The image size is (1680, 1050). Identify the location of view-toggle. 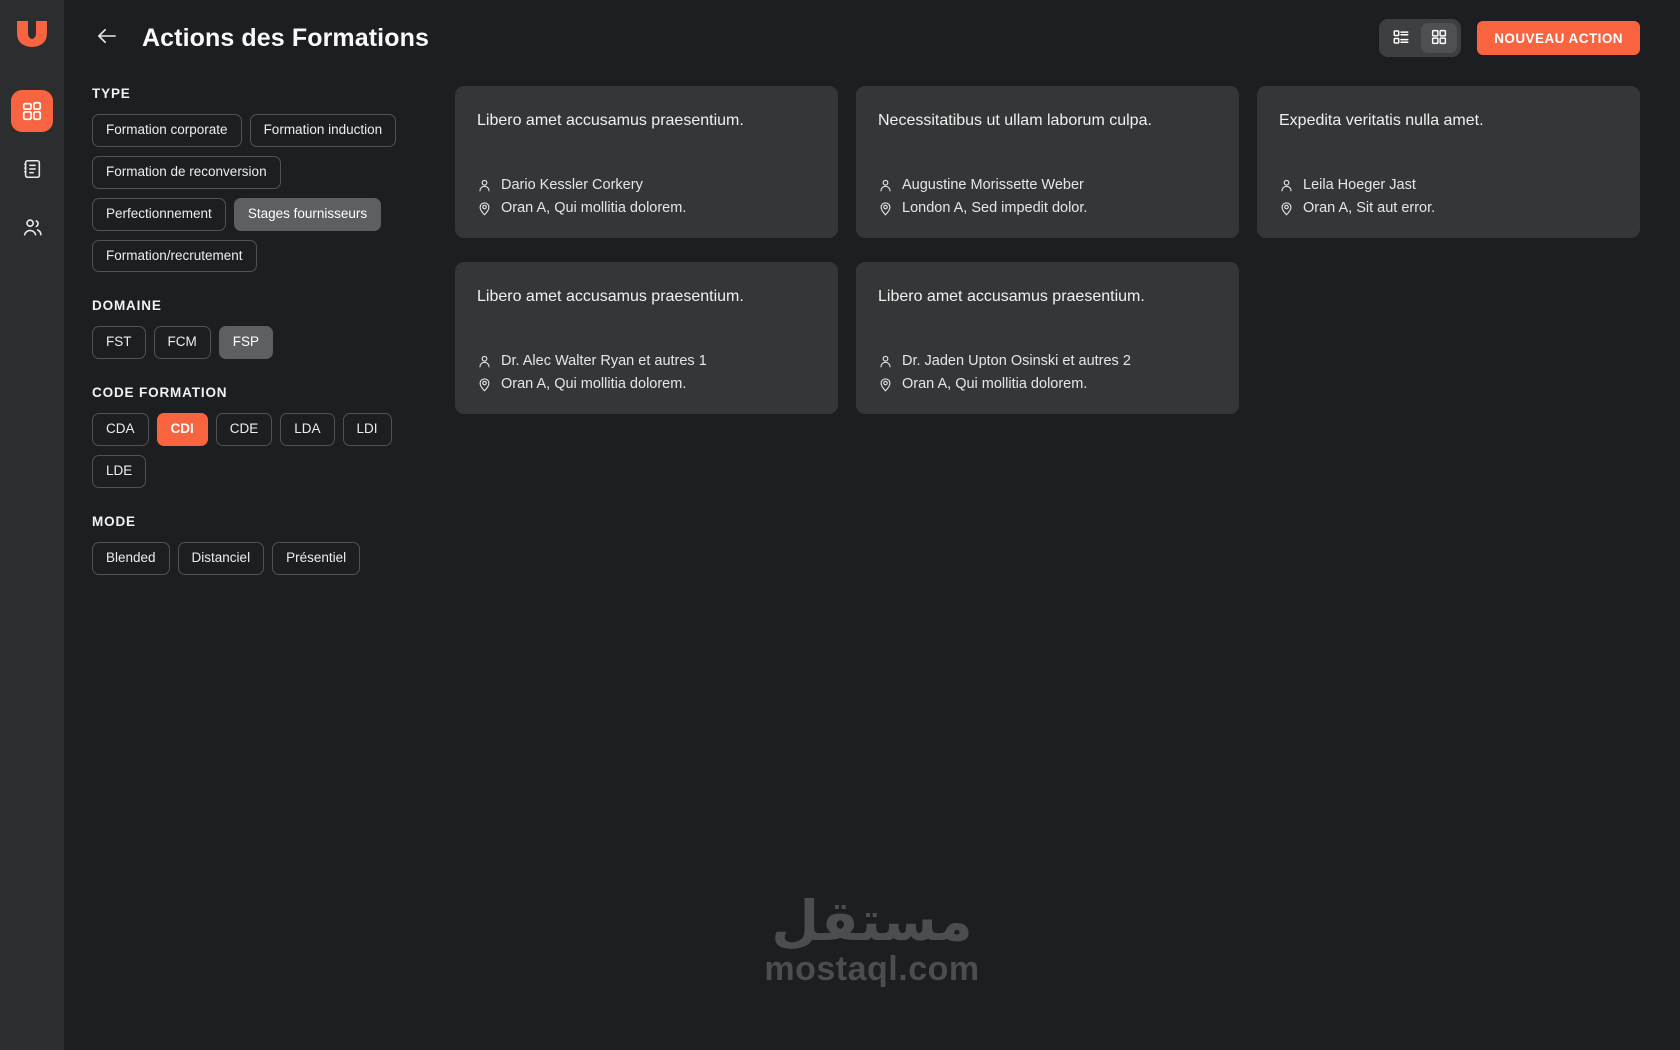
(1420, 38).